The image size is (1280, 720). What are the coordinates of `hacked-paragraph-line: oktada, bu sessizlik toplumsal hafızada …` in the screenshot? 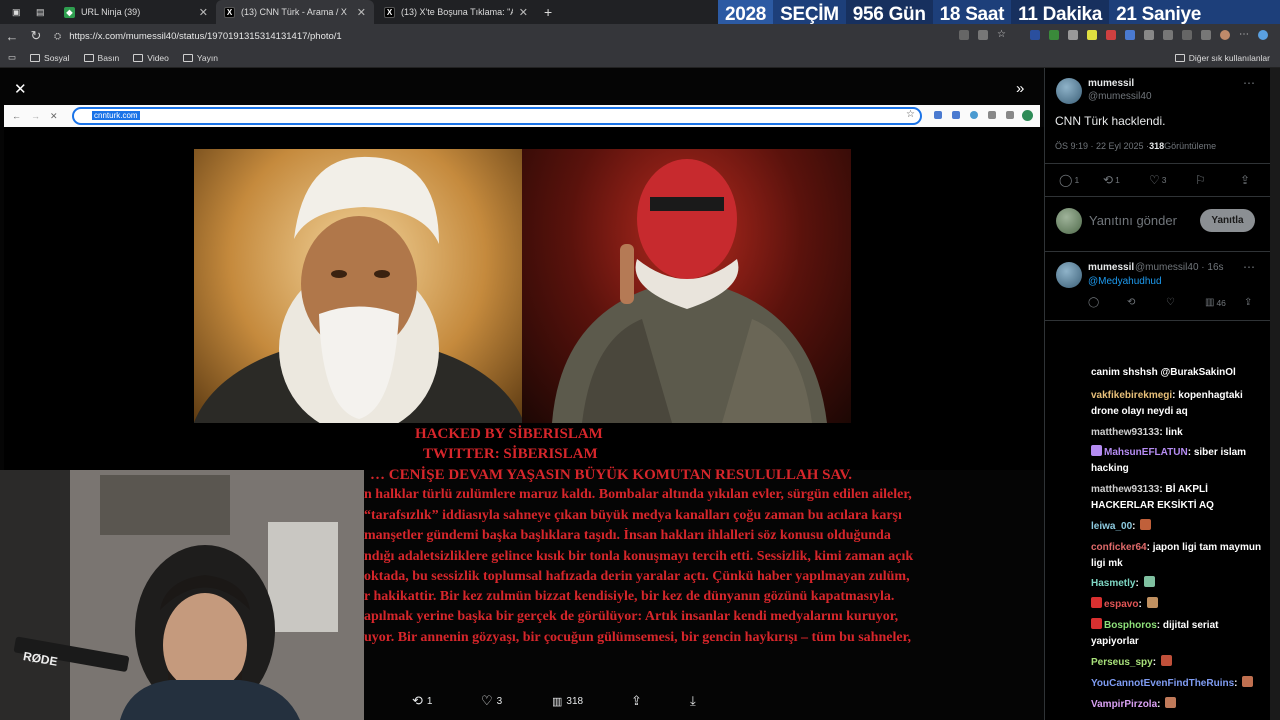 It's located at (637, 576).